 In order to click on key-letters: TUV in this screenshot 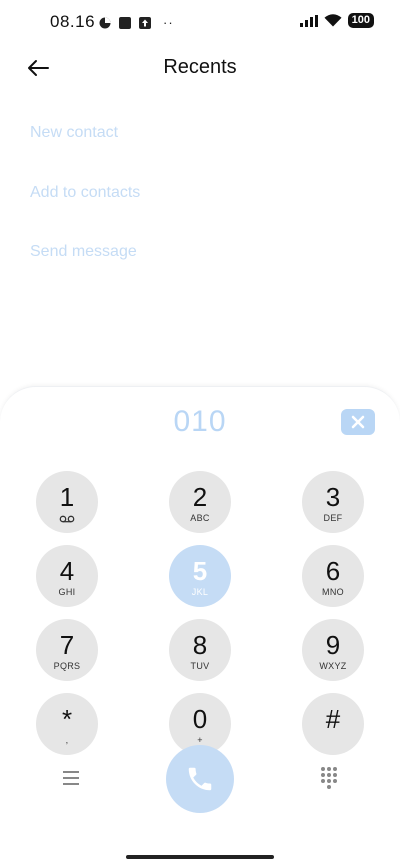, I will do `click(200, 666)`.